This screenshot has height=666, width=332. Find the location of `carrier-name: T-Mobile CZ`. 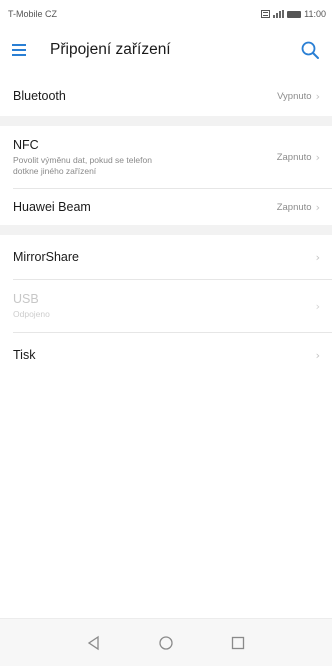

carrier-name: T-Mobile CZ is located at coordinates (33, 14).